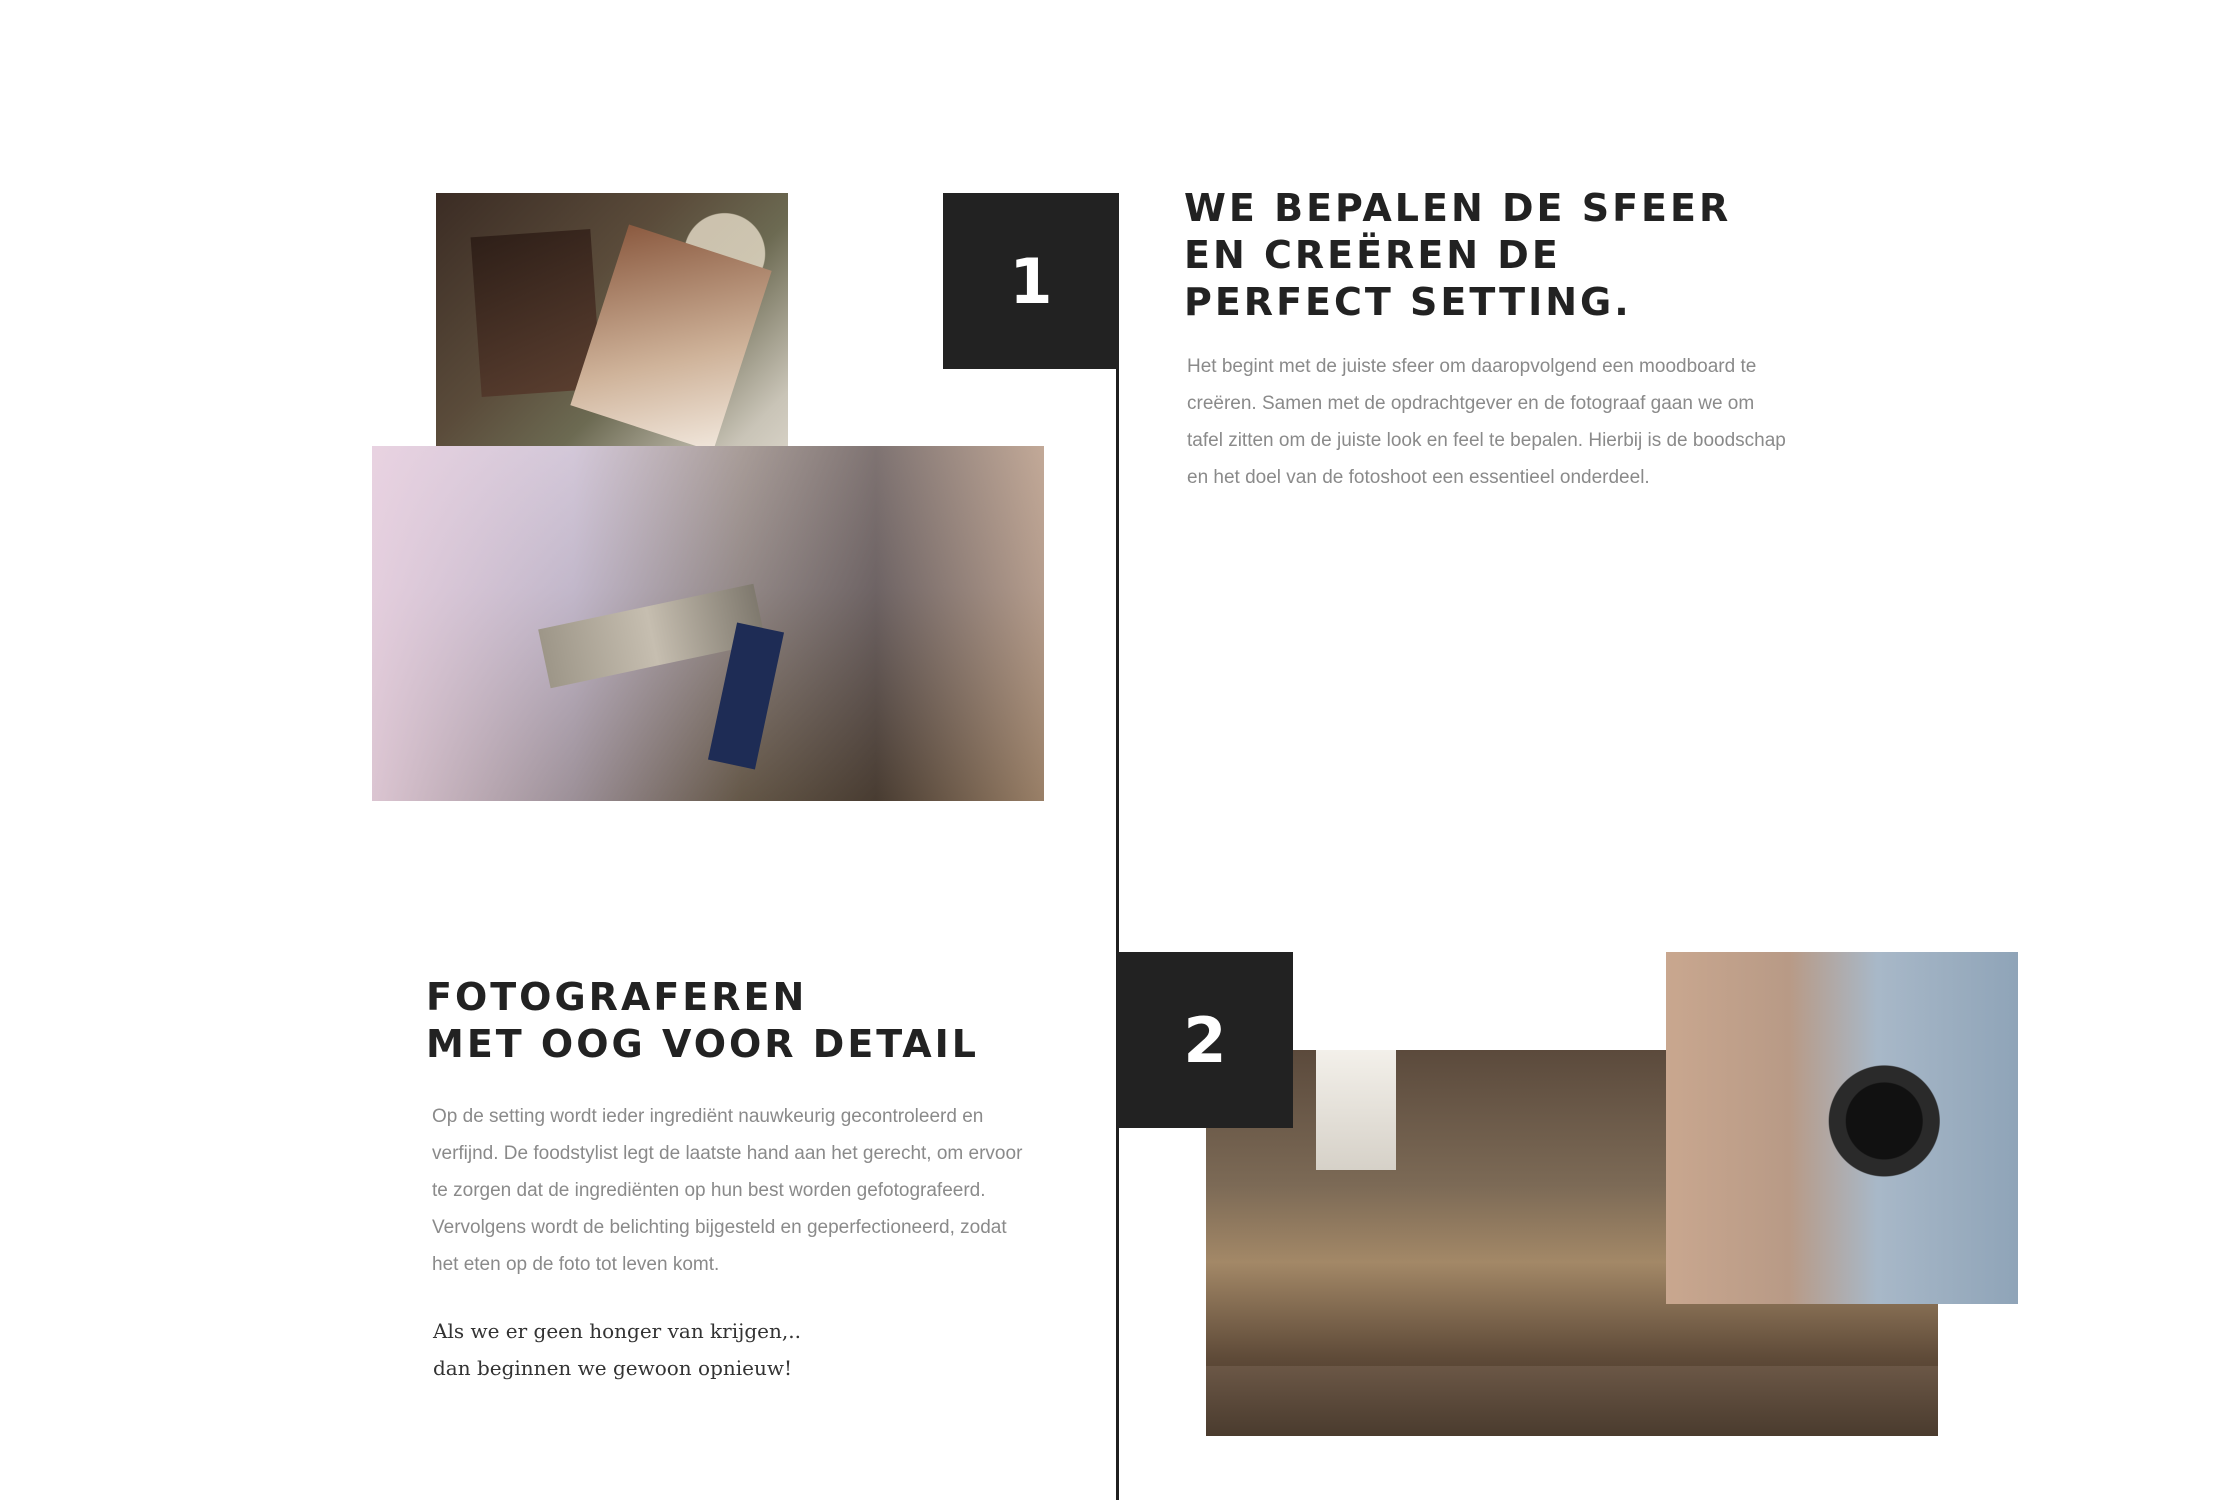 This screenshot has width=2220, height=1500. What do you see at coordinates (1408, 302) in the screenshot?
I see `heading-line: PERFECT SETTING.` at bounding box center [1408, 302].